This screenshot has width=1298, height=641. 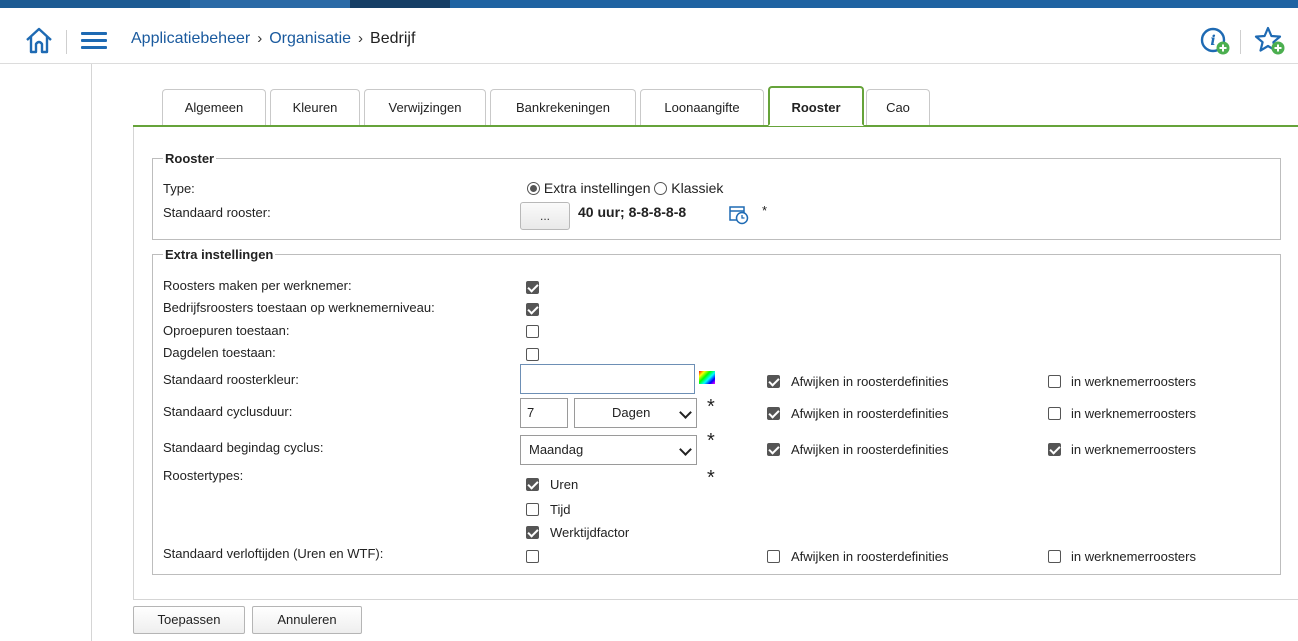 I want to click on tab-verwijzingen: Verwijzingen, so click(x=425, y=107).